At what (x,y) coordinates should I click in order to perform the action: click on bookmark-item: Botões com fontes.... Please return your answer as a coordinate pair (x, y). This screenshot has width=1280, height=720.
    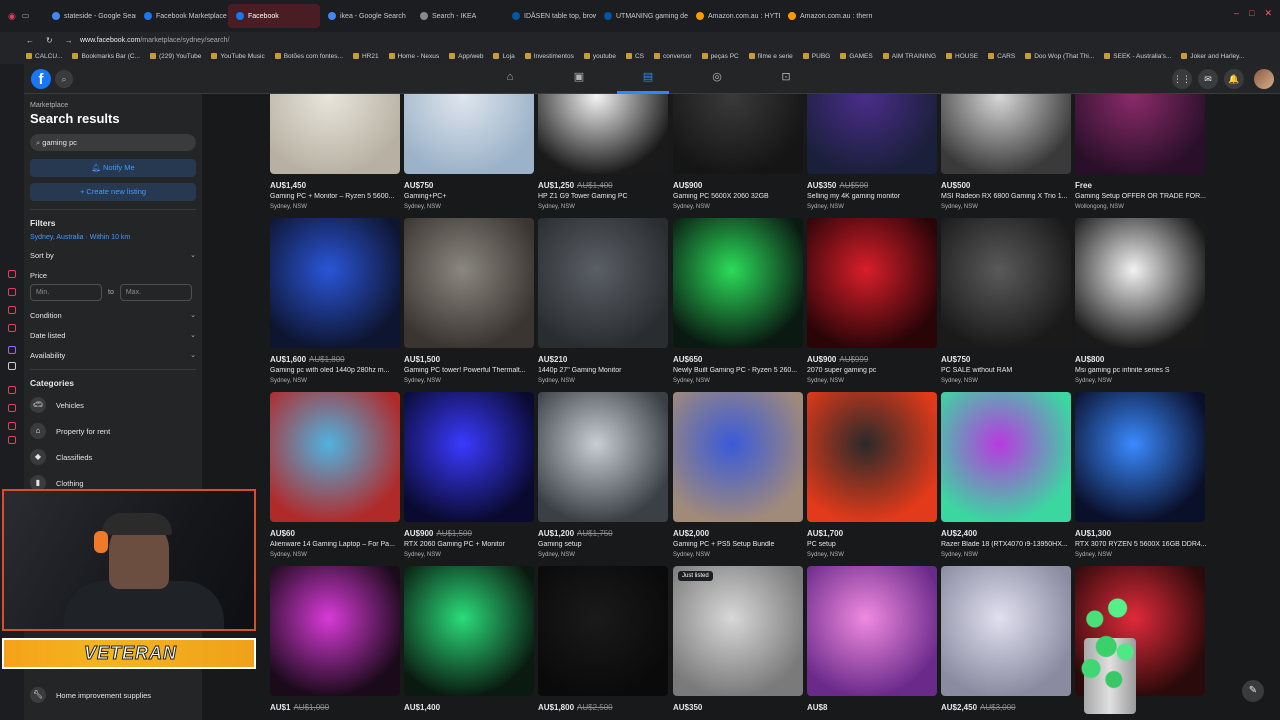
    Looking at the image, I should click on (308, 56).